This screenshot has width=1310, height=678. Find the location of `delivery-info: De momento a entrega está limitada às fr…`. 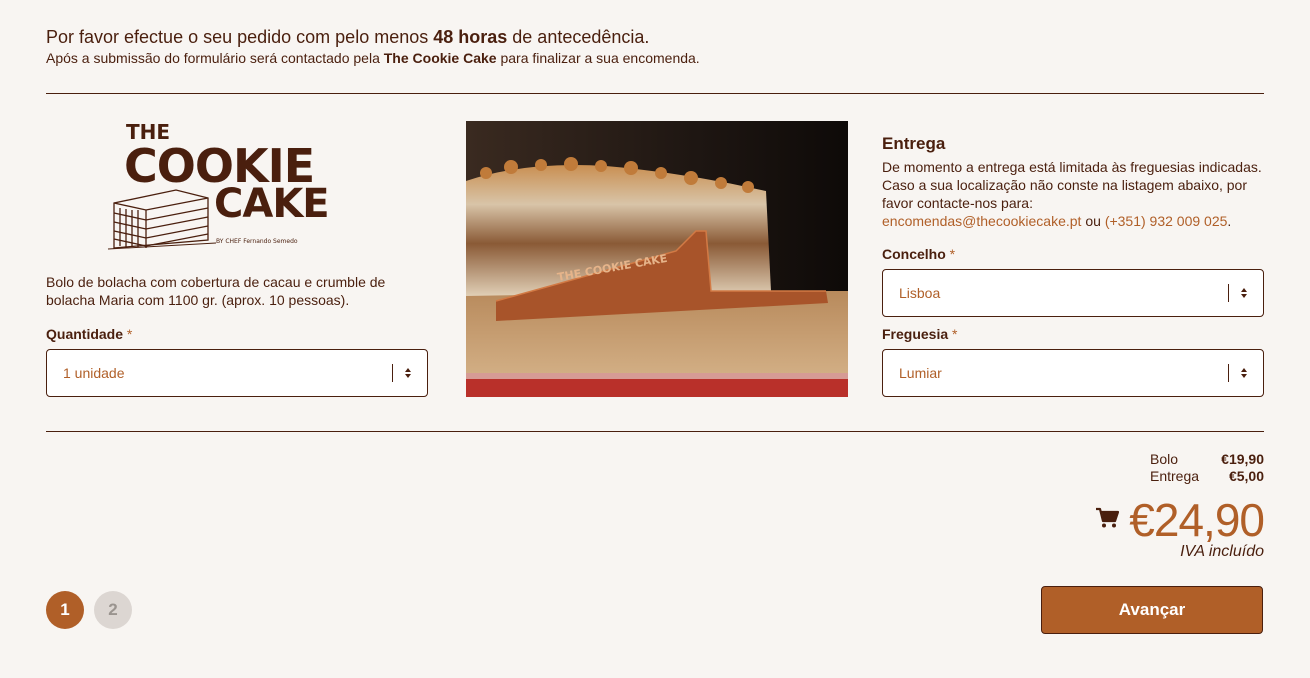

delivery-info: De momento a entrega está limitada às fr… is located at coordinates (1072, 194).